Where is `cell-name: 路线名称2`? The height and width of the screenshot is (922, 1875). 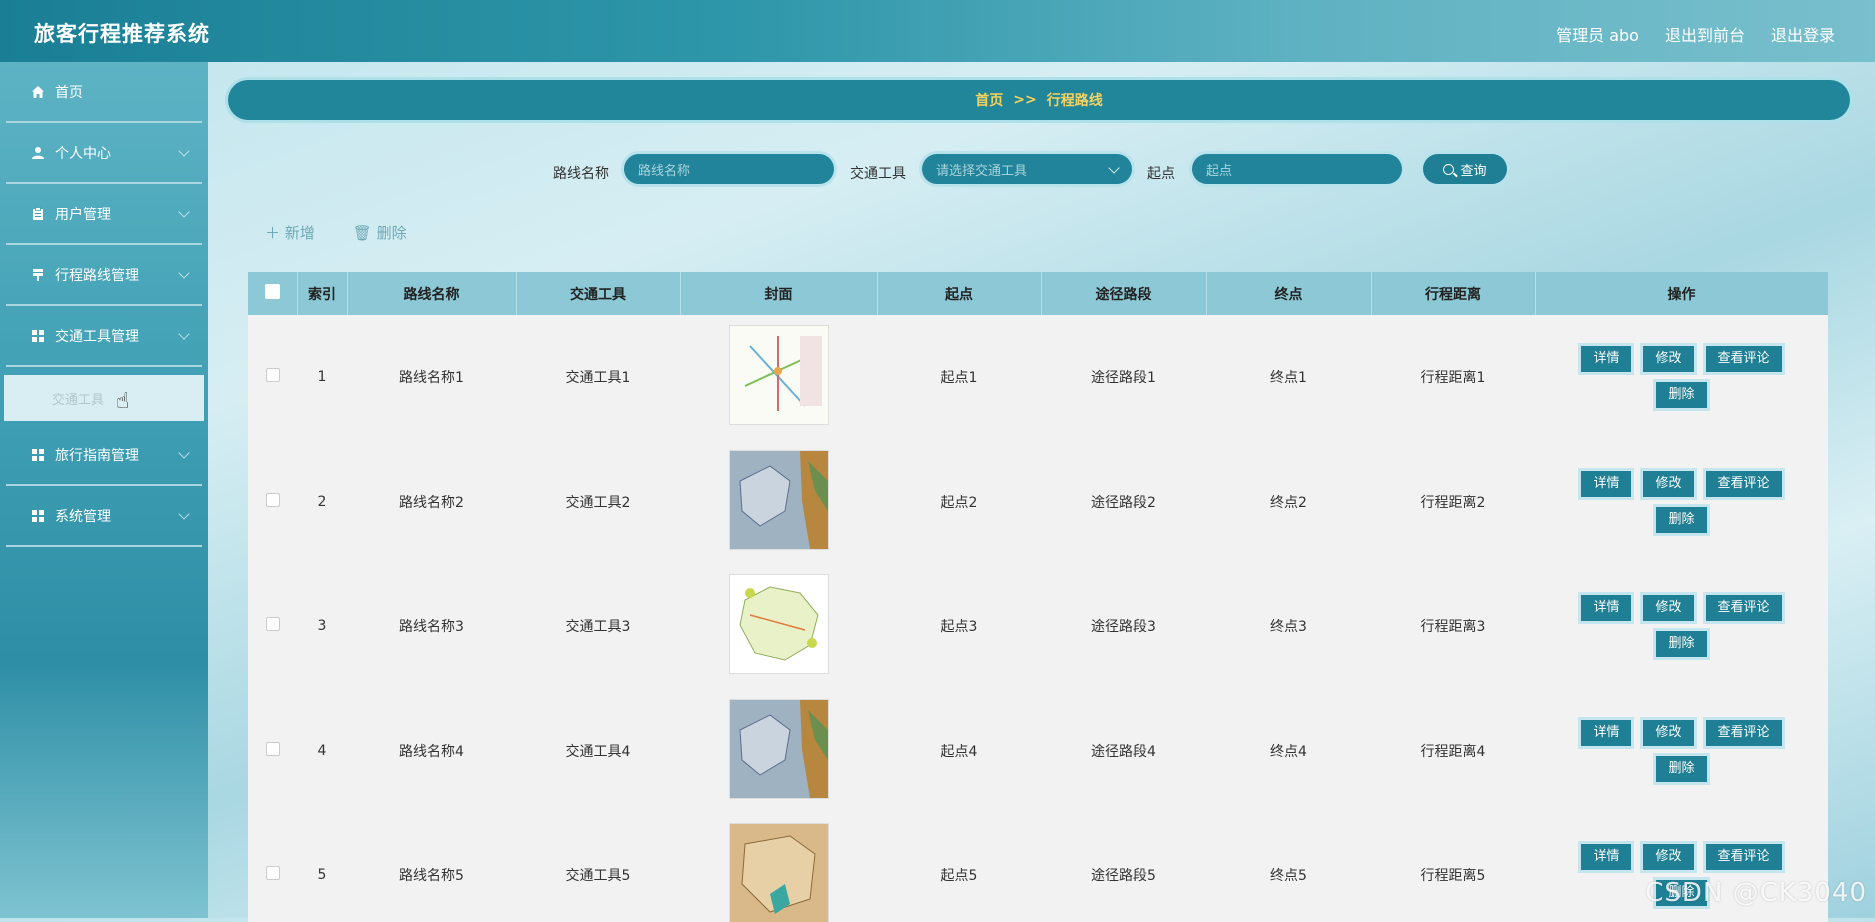
cell-name: 路线名称2 is located at coordinates (431, 502).